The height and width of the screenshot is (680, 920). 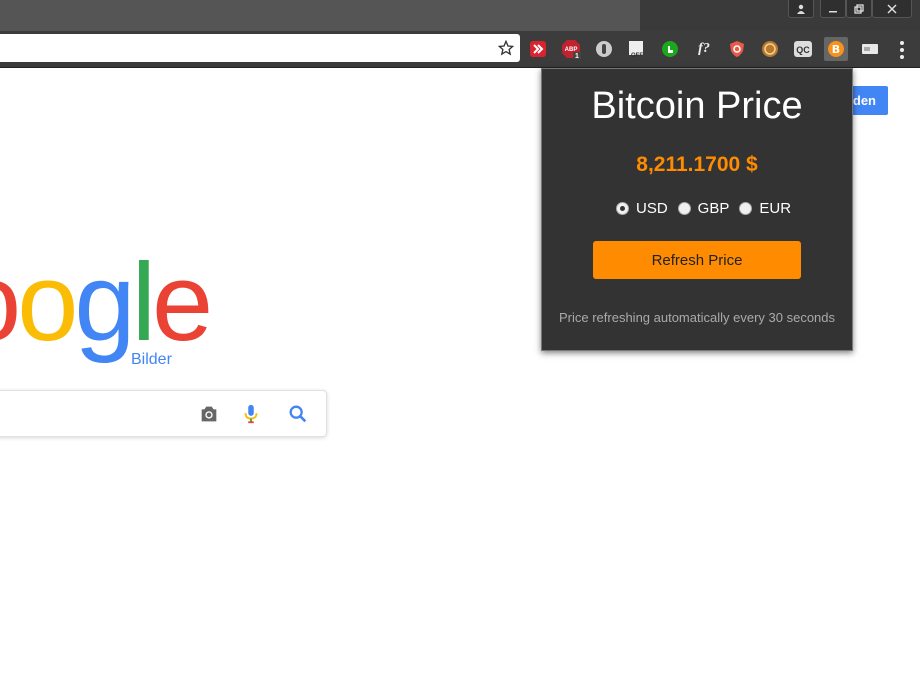 I want to click on grey-circle-extension-icon, so click(x=604, y=49).